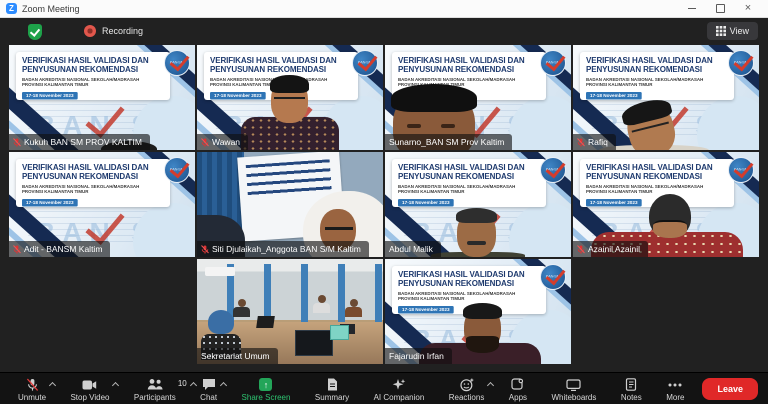  Describe the element at coordinates (675, 390) in the screenshot. I see `more-button: More` at that location.